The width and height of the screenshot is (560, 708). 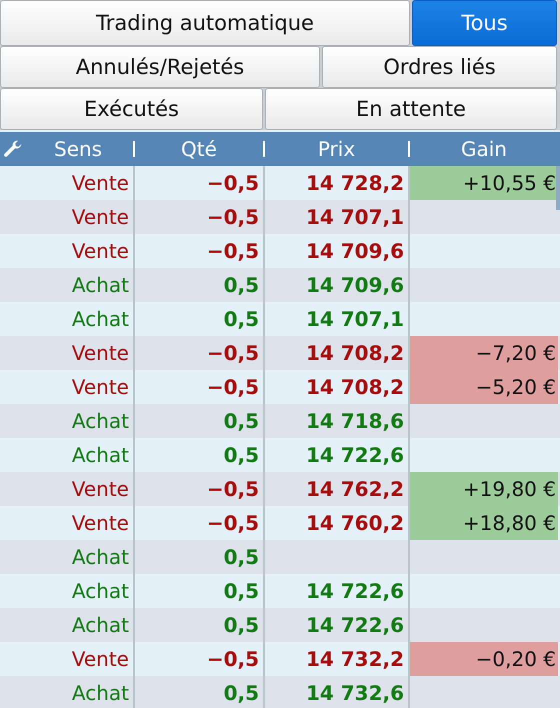 I want to click on table-cell: 14 718,6, so click(x=355, y=421).